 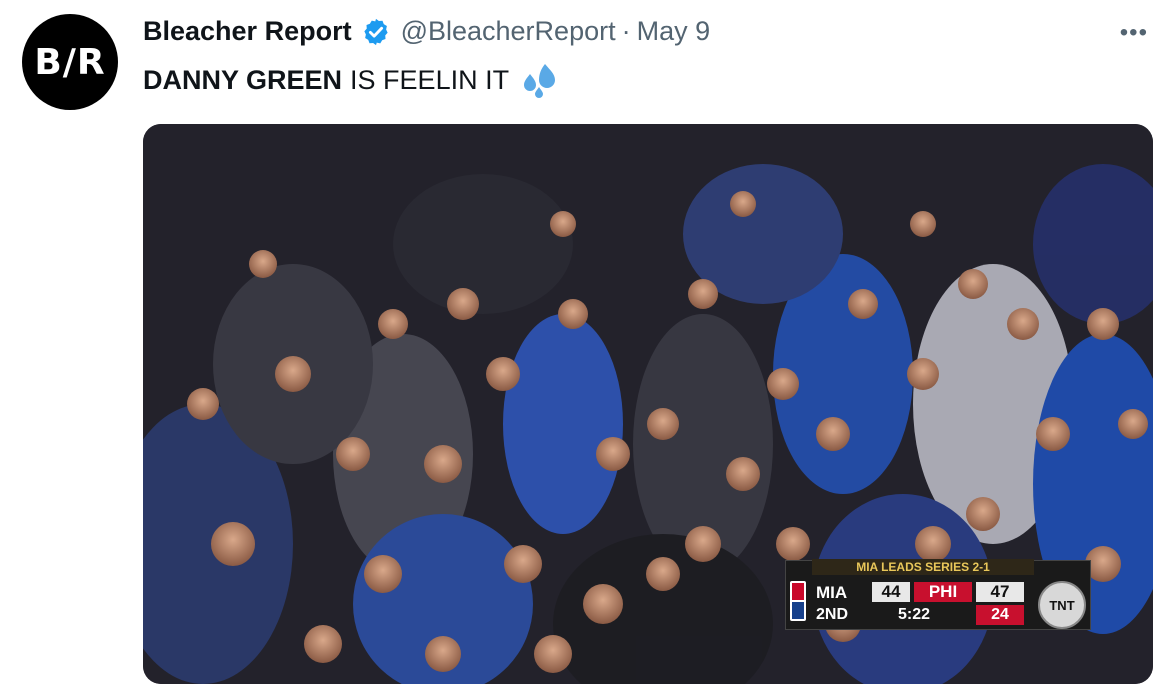 I want to click on nba-logo-icon, so click(x=798, y=601).